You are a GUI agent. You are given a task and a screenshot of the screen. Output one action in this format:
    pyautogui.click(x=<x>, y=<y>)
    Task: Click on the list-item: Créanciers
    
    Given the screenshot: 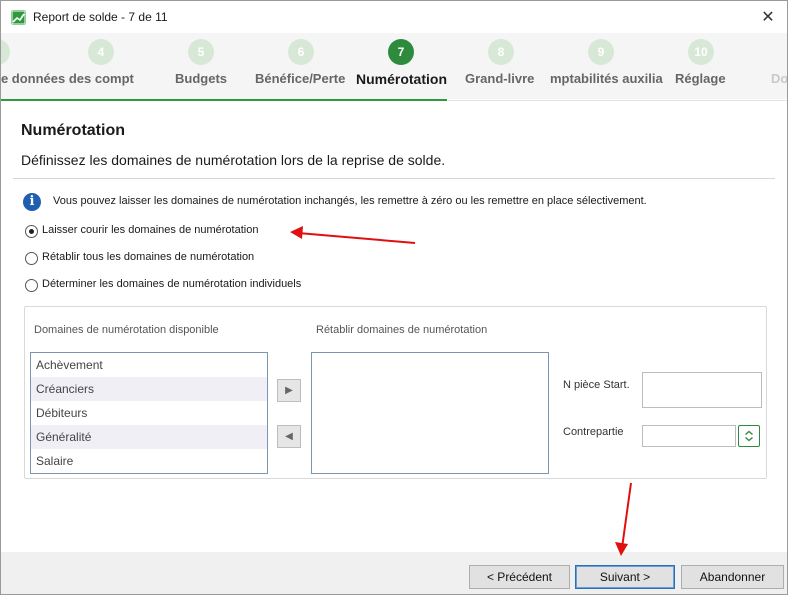 What is the action you would take?
    pyautogui.click(x=149, y=389)
    